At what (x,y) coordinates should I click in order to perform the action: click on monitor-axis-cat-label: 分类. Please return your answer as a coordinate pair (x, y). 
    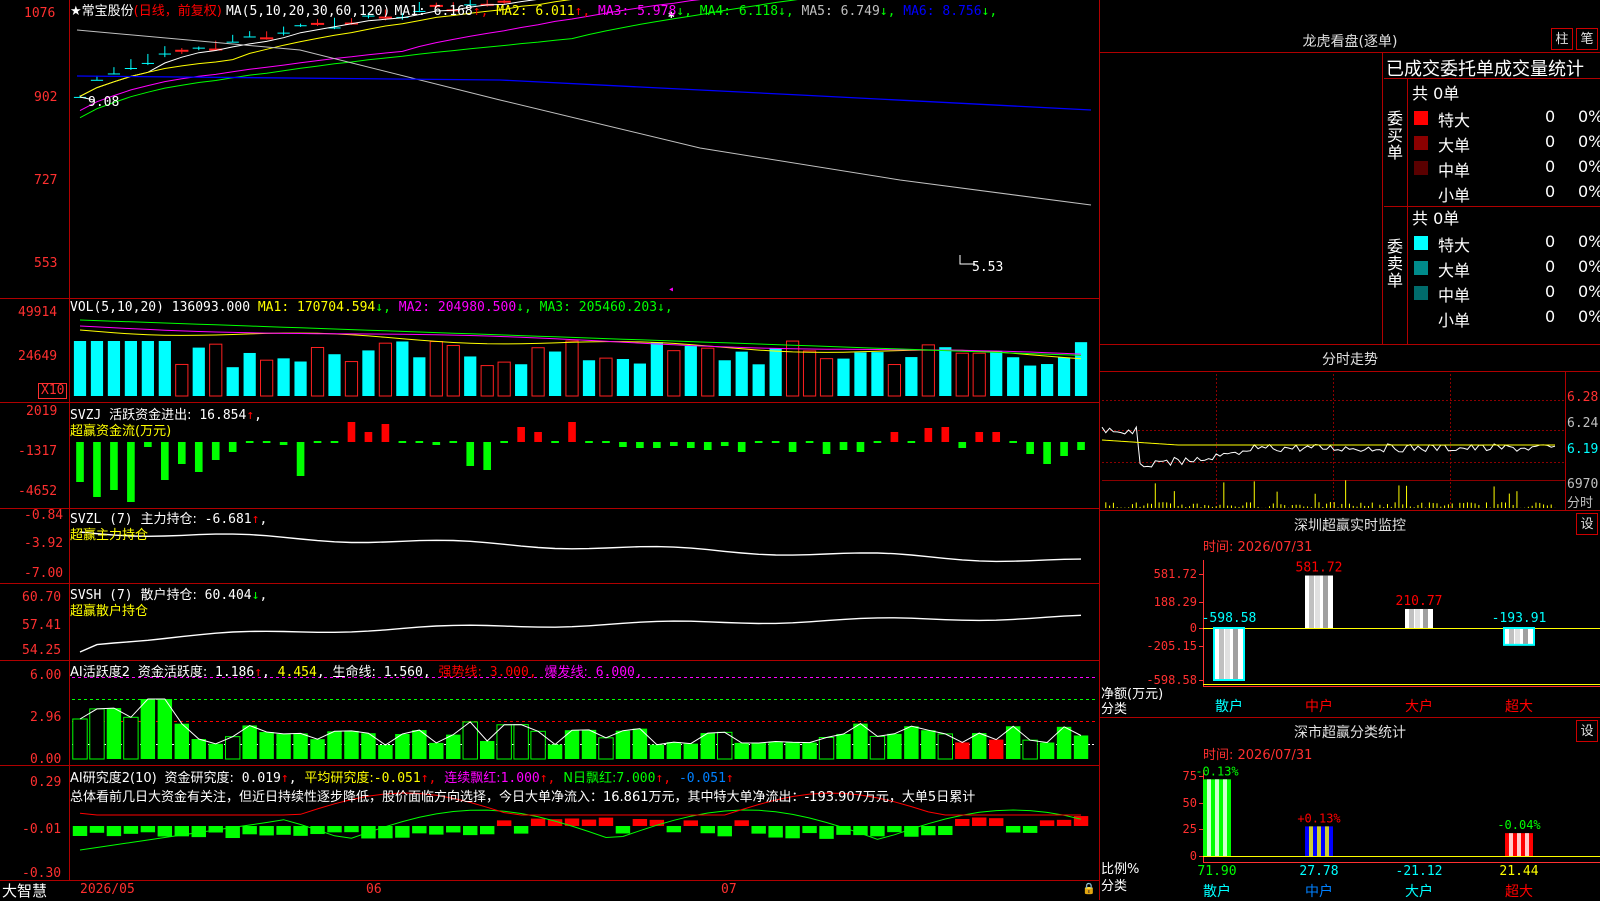
    Looking at the image, I should click on (1114, 709).